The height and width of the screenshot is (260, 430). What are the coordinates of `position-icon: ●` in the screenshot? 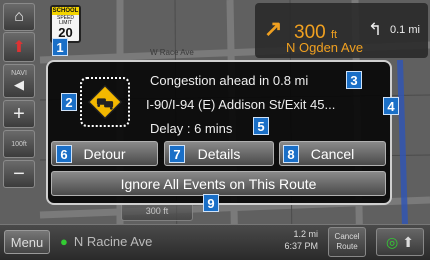 It's located at (64, 241).